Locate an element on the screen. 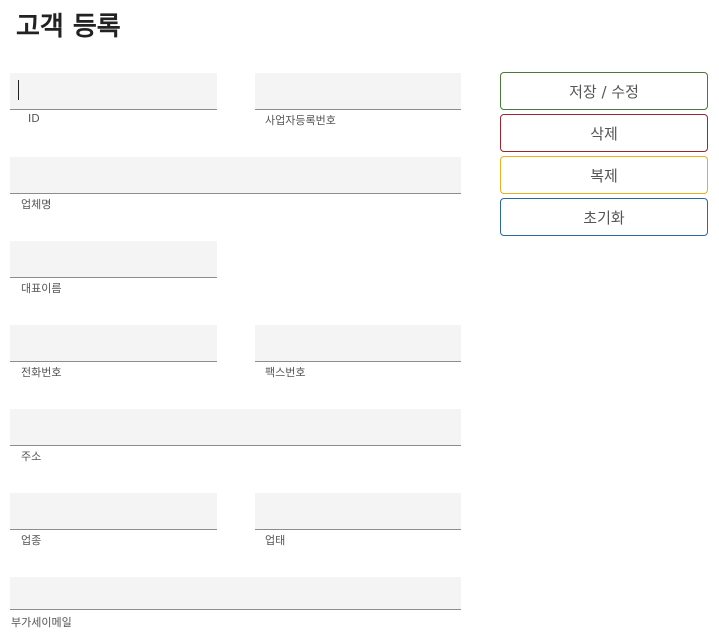  id-input is located at coordinates (113, 91).